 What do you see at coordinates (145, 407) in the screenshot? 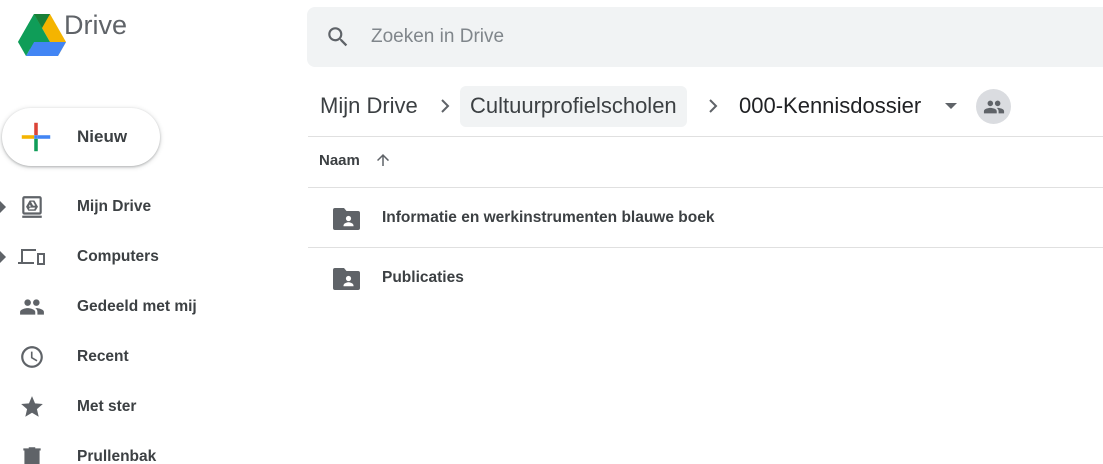
I see `sidebar-item-starred: Met ster` at bounding box center [145, 407].